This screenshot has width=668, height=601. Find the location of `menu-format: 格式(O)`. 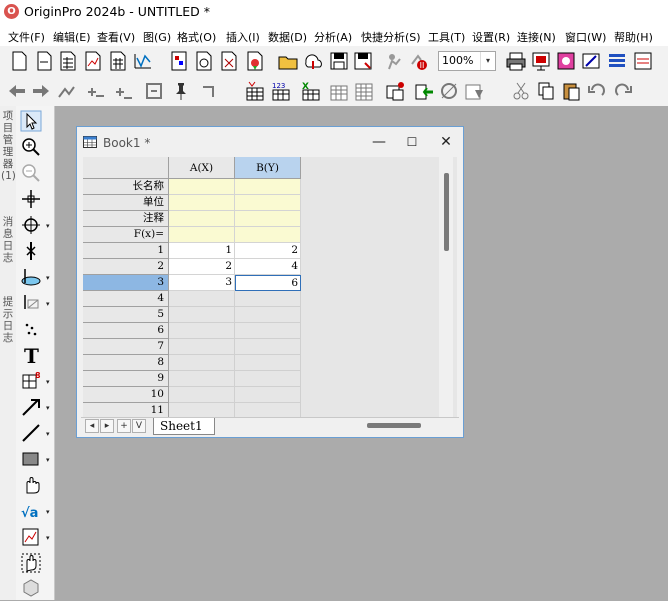

menu-format: 格式(O) is located at coordinates (196, 37).